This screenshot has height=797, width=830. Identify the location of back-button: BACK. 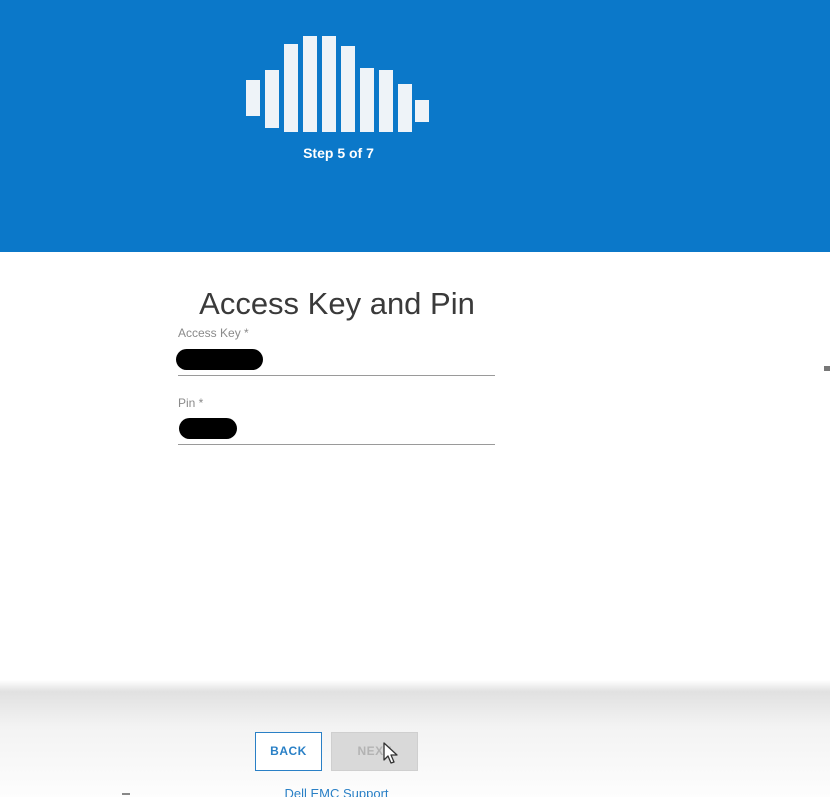
(288, 751).